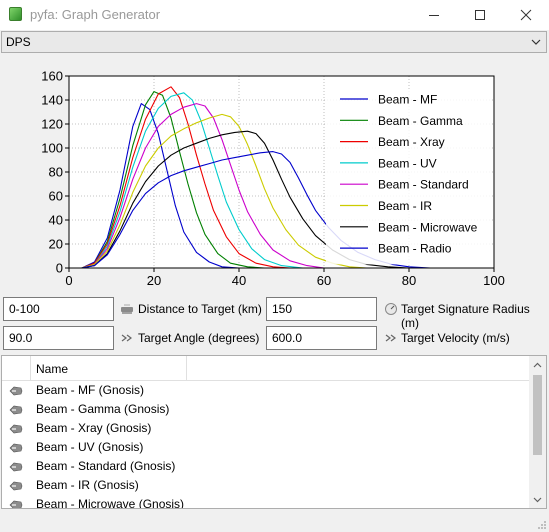  Describe the element at coordinates (266, 485) in the screenshot. I see `list-item: Beam - IR (Gnosis)` at that location.